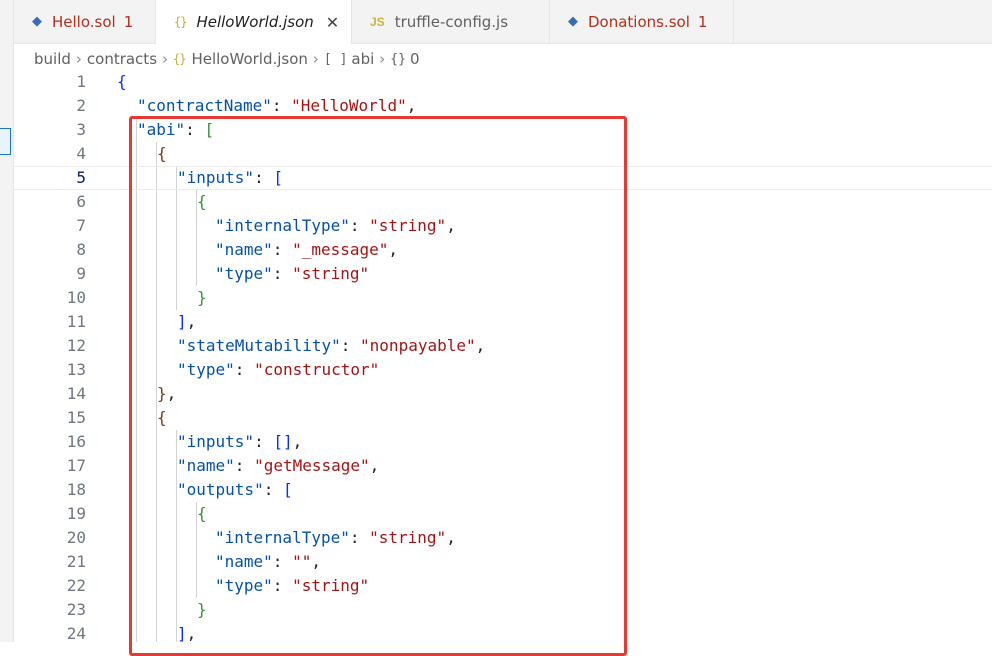 The image size is (992, 656). I want to click on tab-label: HelloWorld.json, so click(255, 22).